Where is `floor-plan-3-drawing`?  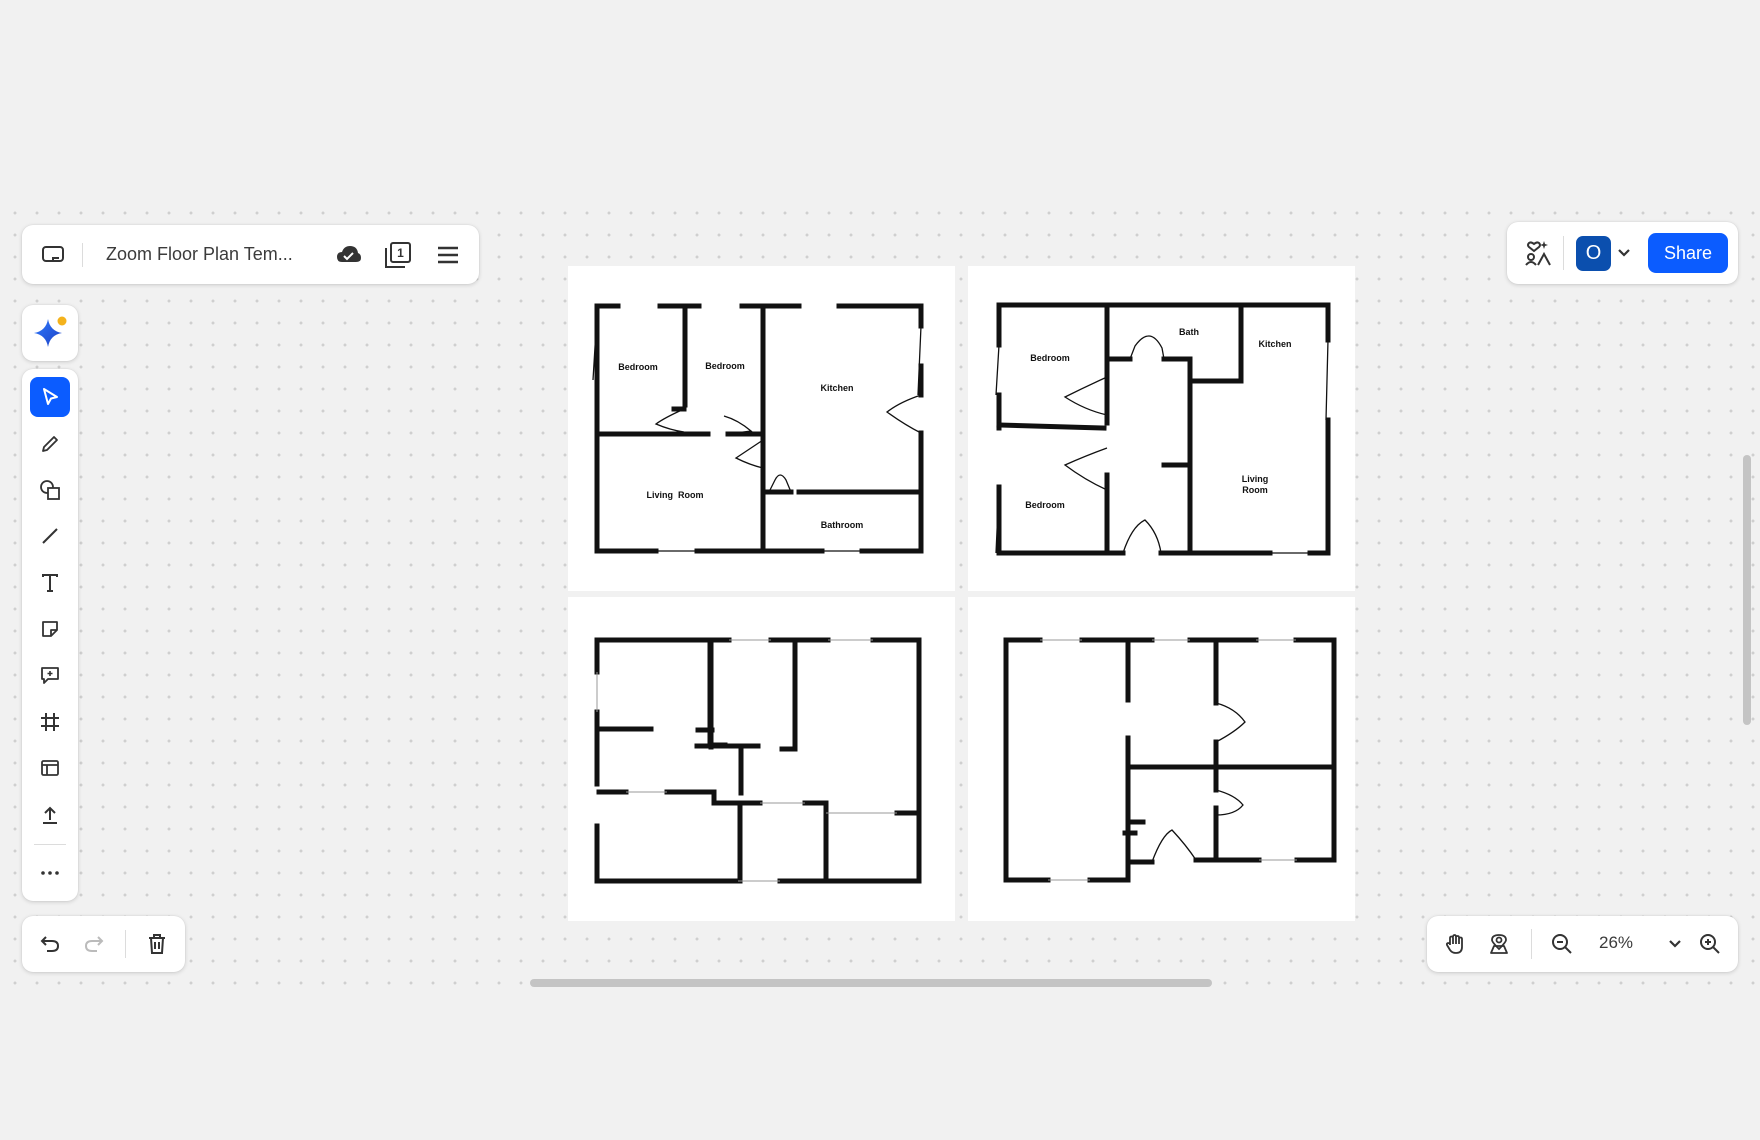
floor-plan-3-drawing is located at coordinates (758, 760).